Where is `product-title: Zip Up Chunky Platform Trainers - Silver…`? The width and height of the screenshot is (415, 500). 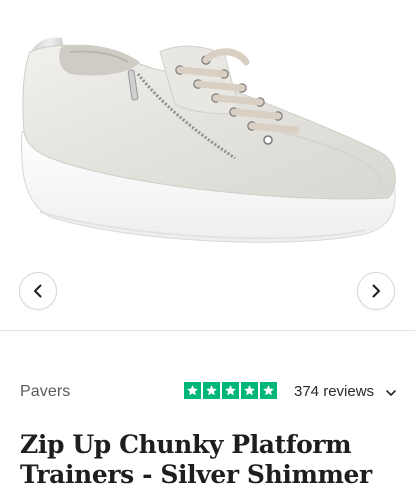
product-title: Zip Up Chunky Platform Trainers - Silver… is located at coordinates (215, 460).